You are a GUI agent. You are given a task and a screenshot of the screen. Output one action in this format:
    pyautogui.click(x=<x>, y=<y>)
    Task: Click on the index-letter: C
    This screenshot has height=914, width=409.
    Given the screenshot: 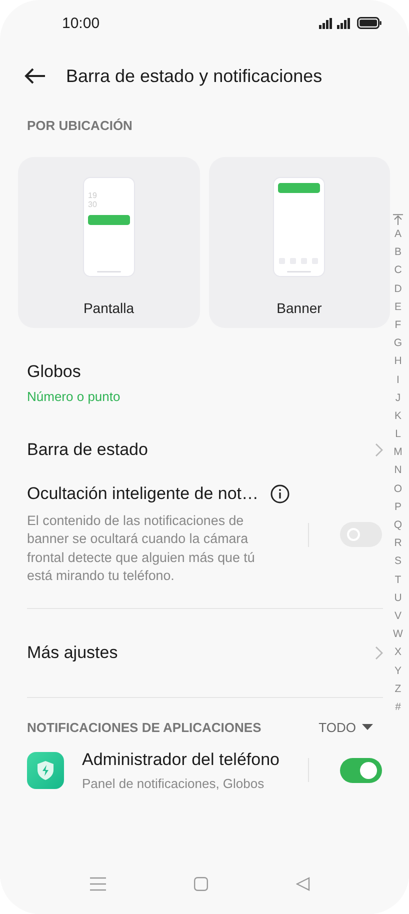 What is the action you would take?
    pyautogui.click(x=398, y=270)
    